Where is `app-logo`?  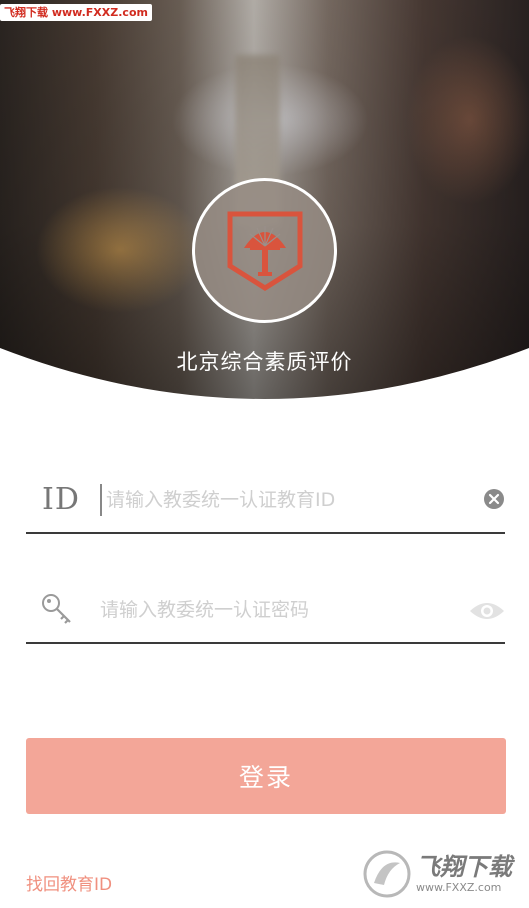 app-logo is located at coordinates (264, 250).